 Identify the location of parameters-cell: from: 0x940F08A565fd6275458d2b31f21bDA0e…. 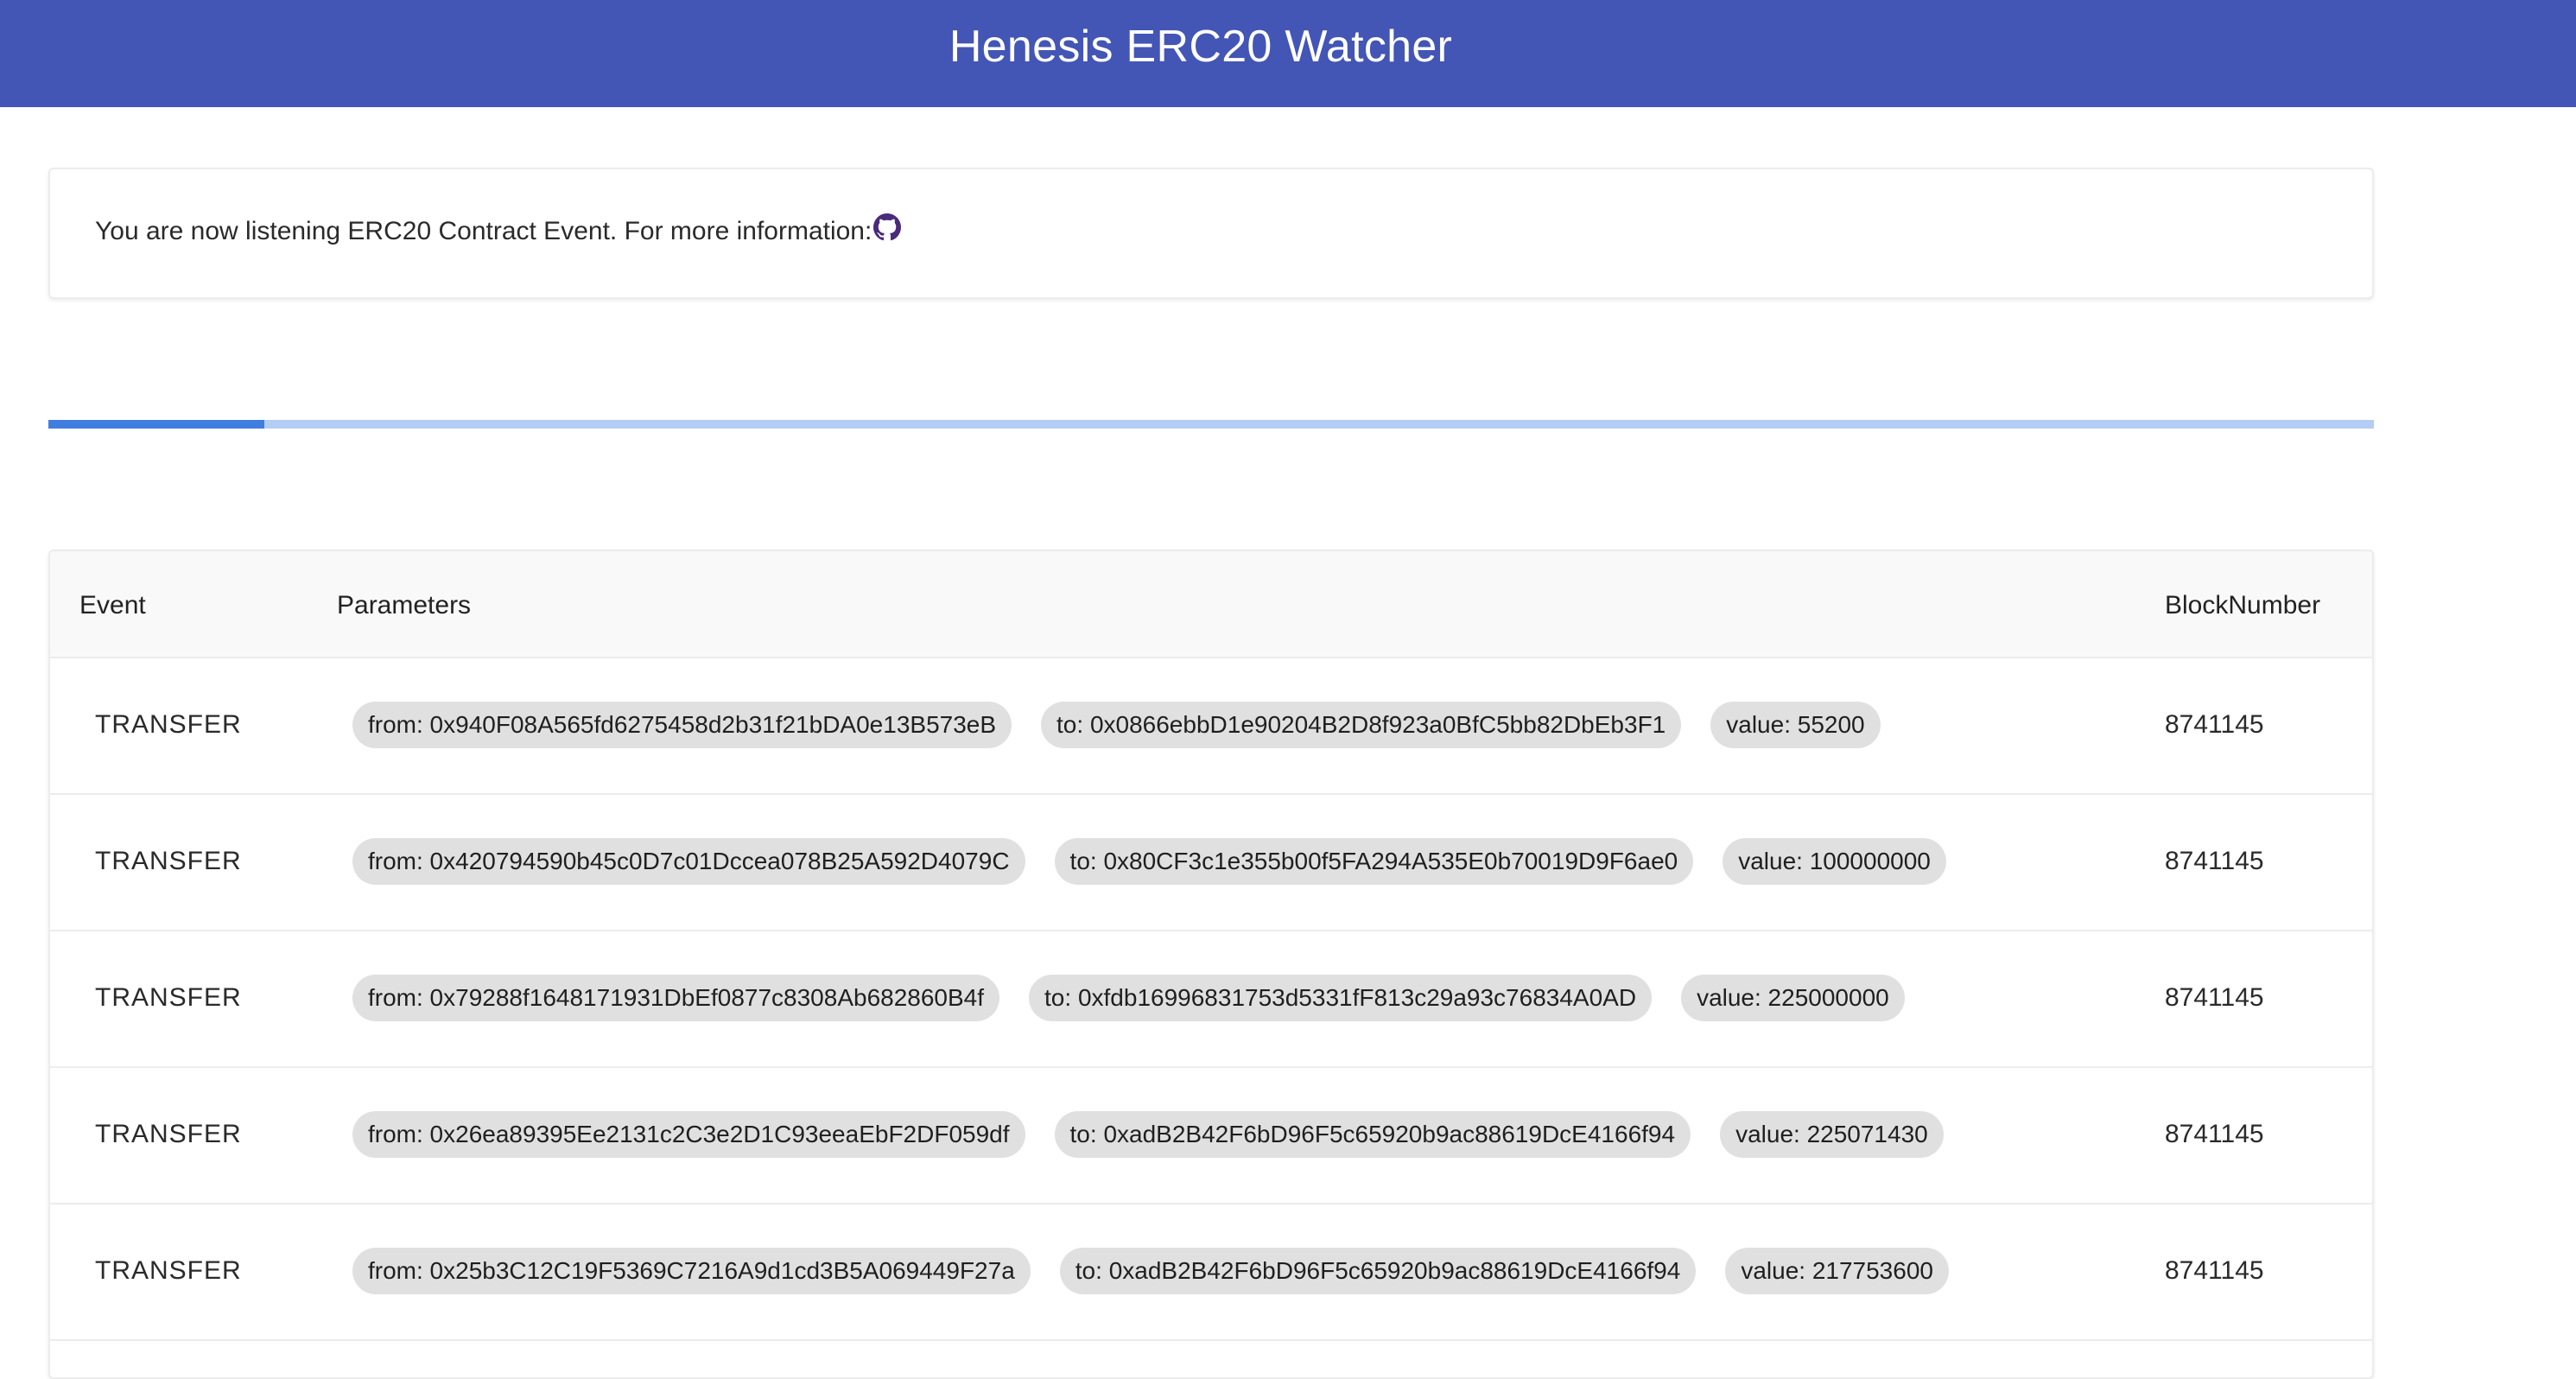
(1116, 725).